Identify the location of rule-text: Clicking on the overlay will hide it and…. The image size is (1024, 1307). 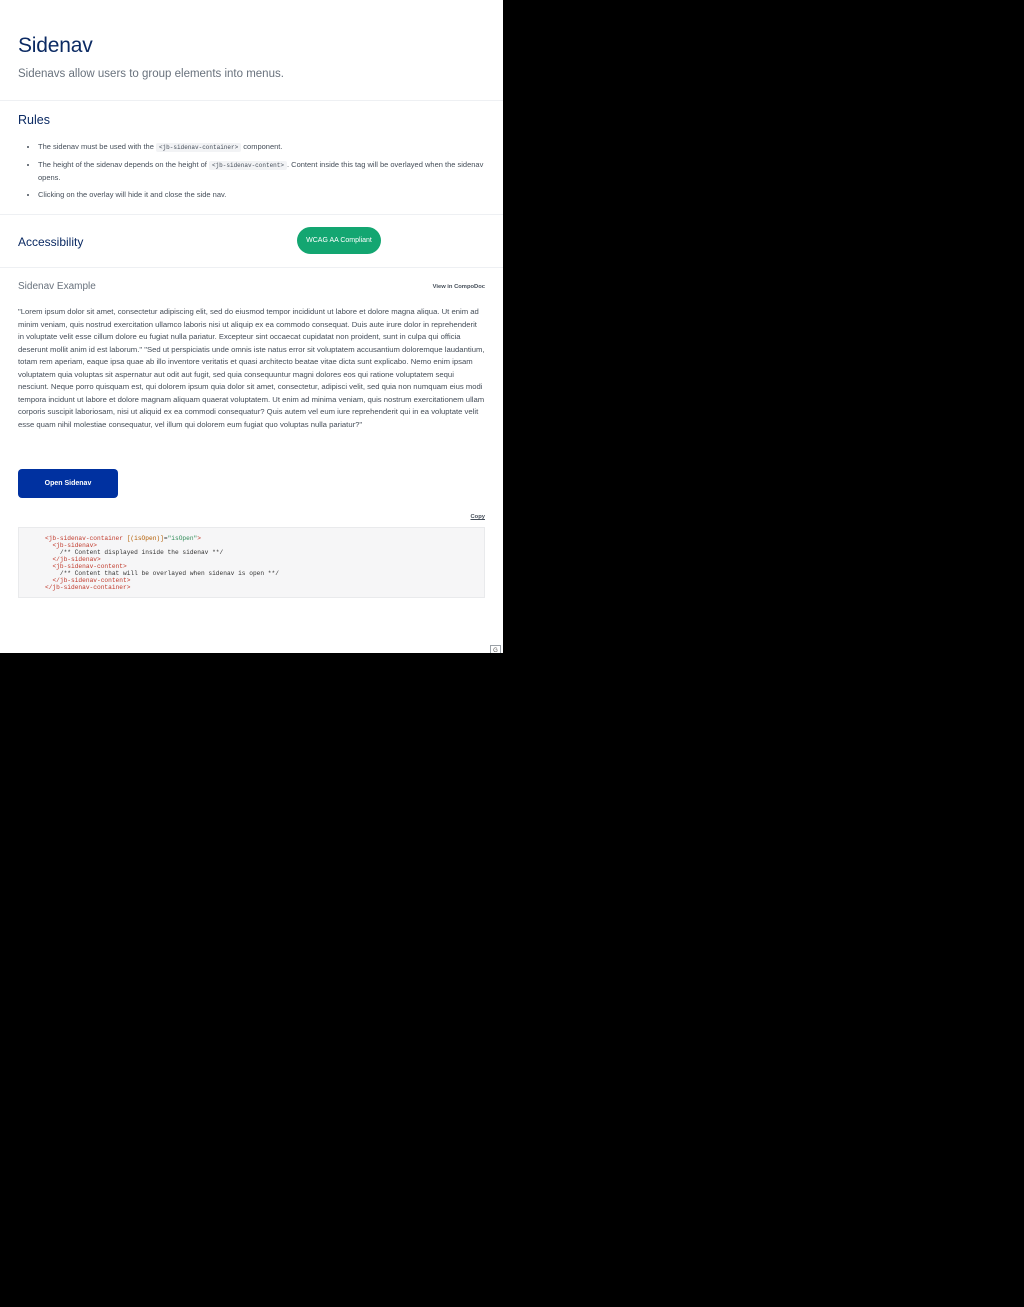
(132, 194).